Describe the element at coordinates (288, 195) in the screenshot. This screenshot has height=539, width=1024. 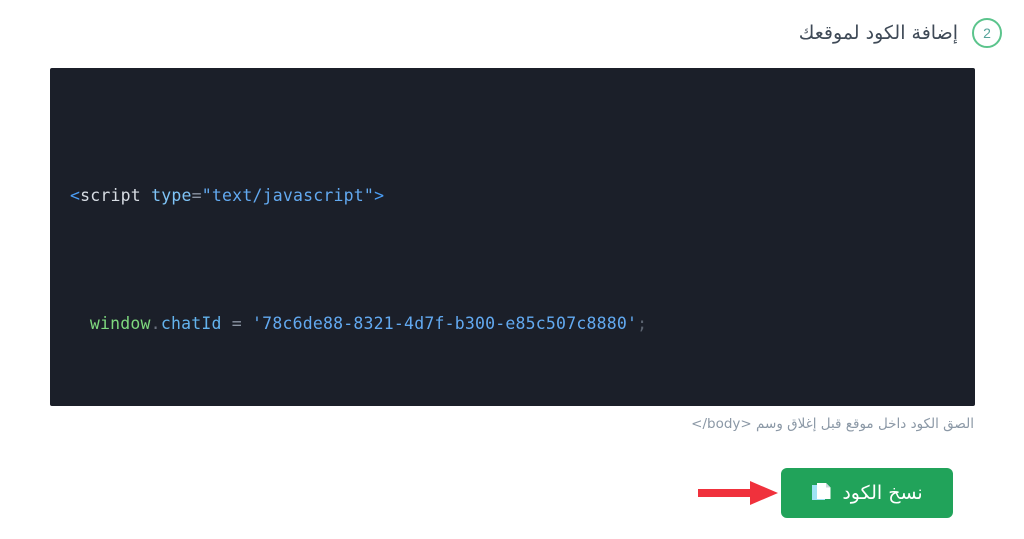
I see `code-token-attr-value: "text/javascript"` at that location.